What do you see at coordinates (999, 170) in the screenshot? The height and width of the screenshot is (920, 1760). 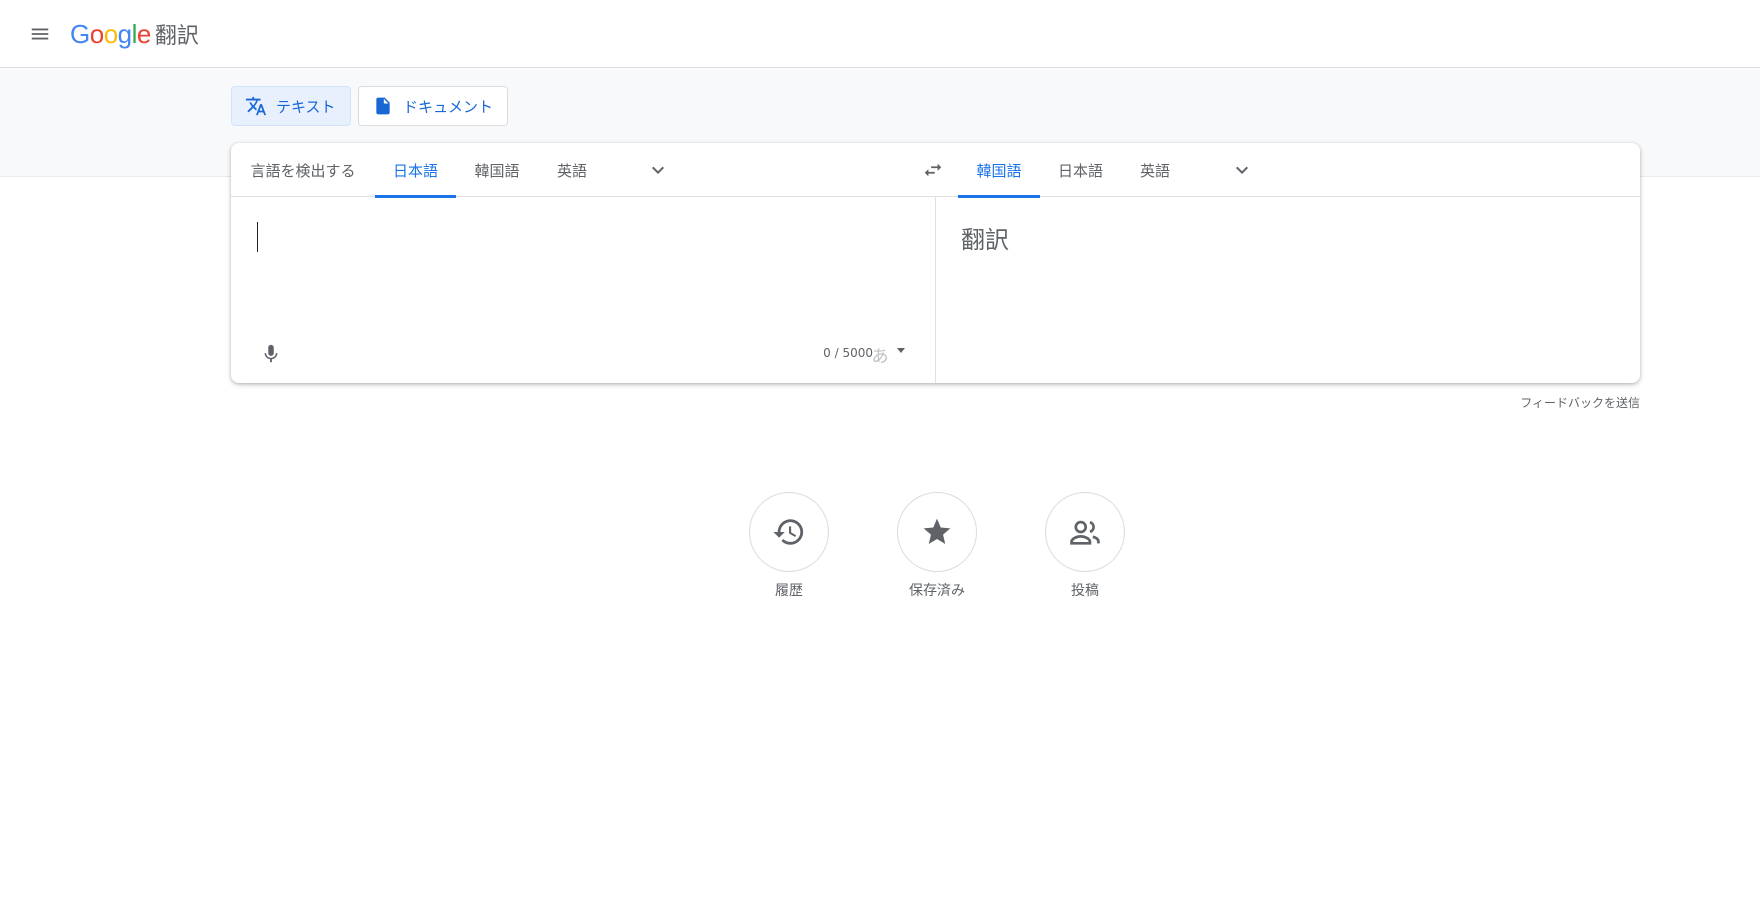 I see `target-lang-tab-korean: 韓国語` at bounding box center [999, 170].